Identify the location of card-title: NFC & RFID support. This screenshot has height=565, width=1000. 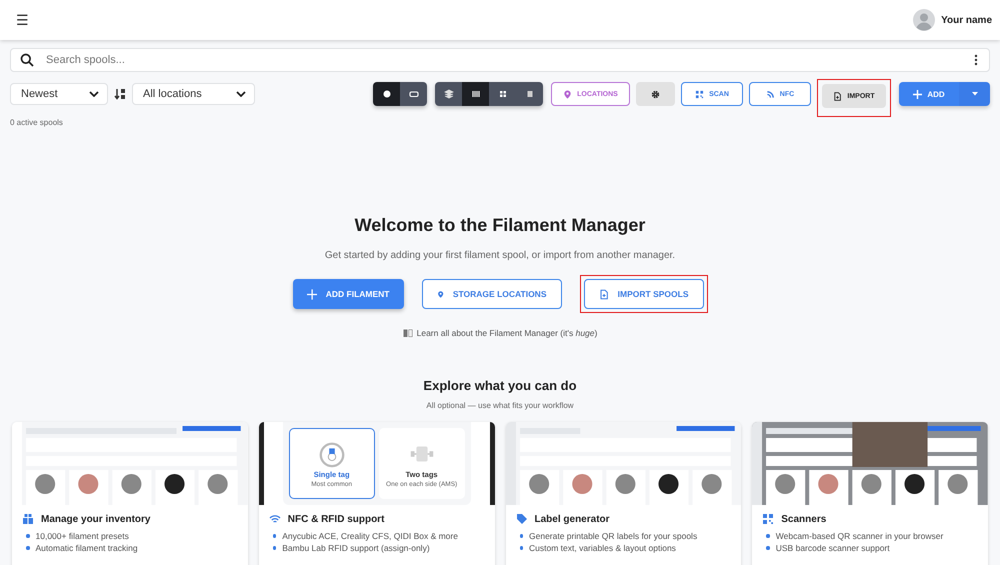
(336, 519).